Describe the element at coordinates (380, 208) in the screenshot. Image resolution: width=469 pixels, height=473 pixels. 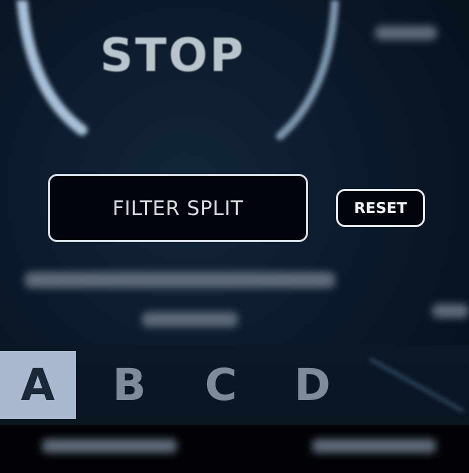
I see `reset-button: RESET` at that location.